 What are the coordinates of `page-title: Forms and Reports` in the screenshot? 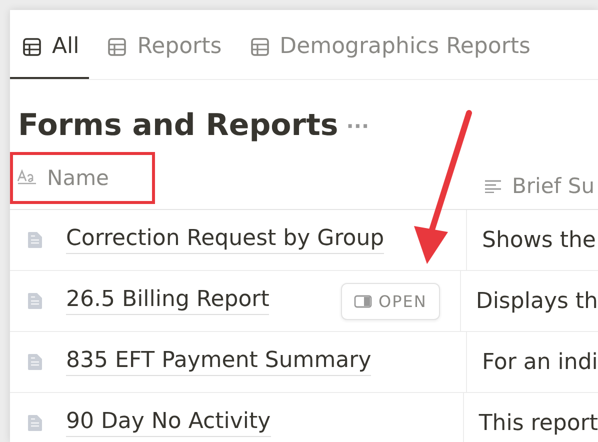 It's located at (178, 125).